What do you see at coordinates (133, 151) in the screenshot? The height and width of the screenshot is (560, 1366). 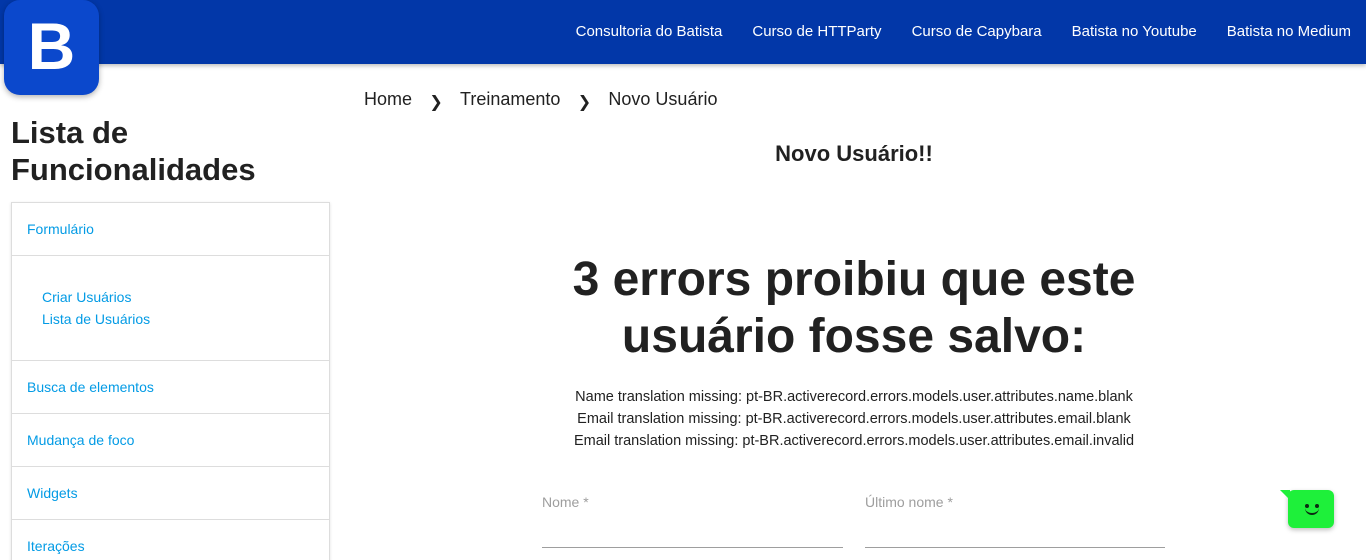 I see `sidebar-title: Lista de Funcionalidades` at bounding box center [133, 151].